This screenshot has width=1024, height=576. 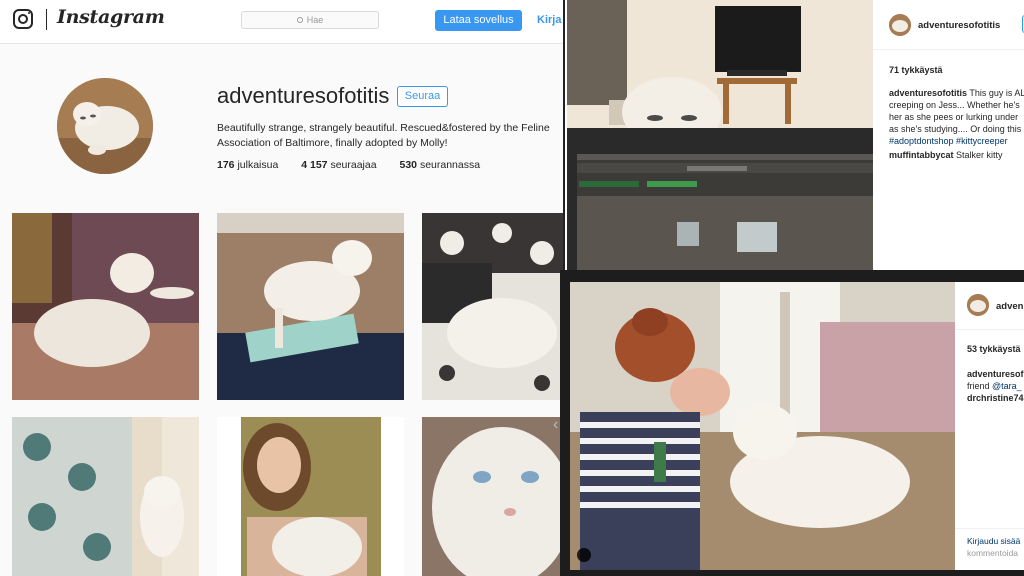 What do you see at coordinates (299, 20) in the screenshot?
I see `search-icon` at bounding box center [299, 20].